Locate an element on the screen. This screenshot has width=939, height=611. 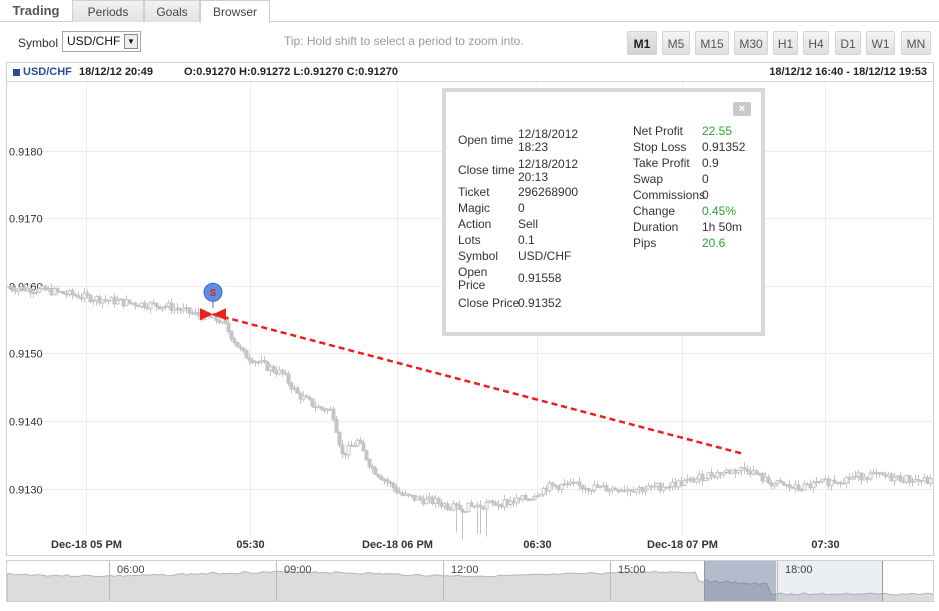
period-button-m1: M1 is located at coordinates (642, 43).